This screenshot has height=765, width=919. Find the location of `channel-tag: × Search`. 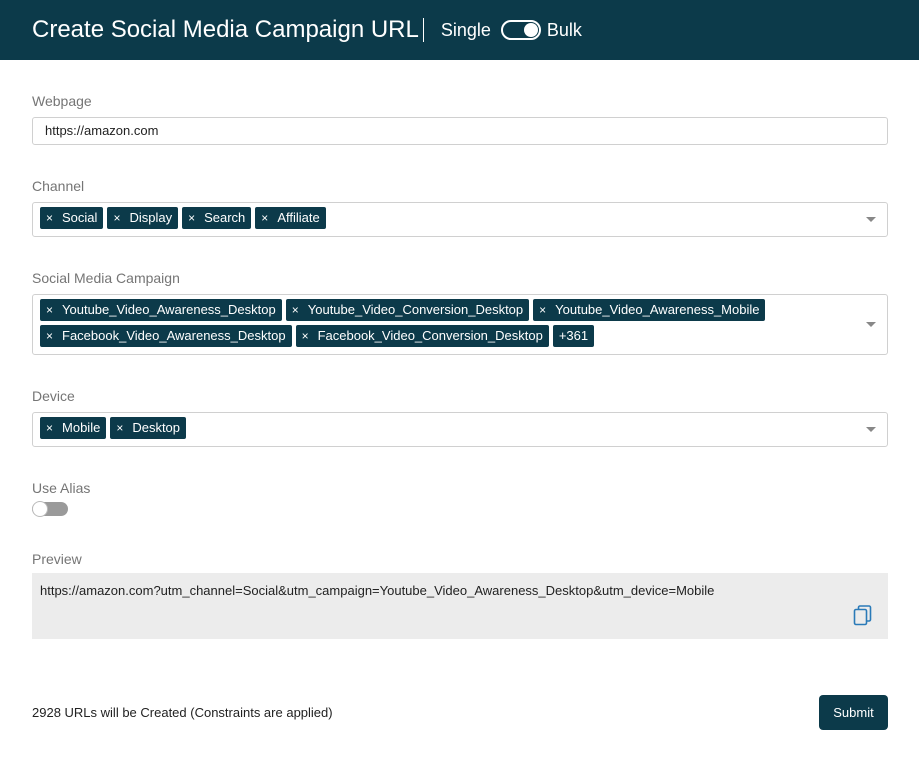

channel-tag: × Search is located at coordinates (217, 218).